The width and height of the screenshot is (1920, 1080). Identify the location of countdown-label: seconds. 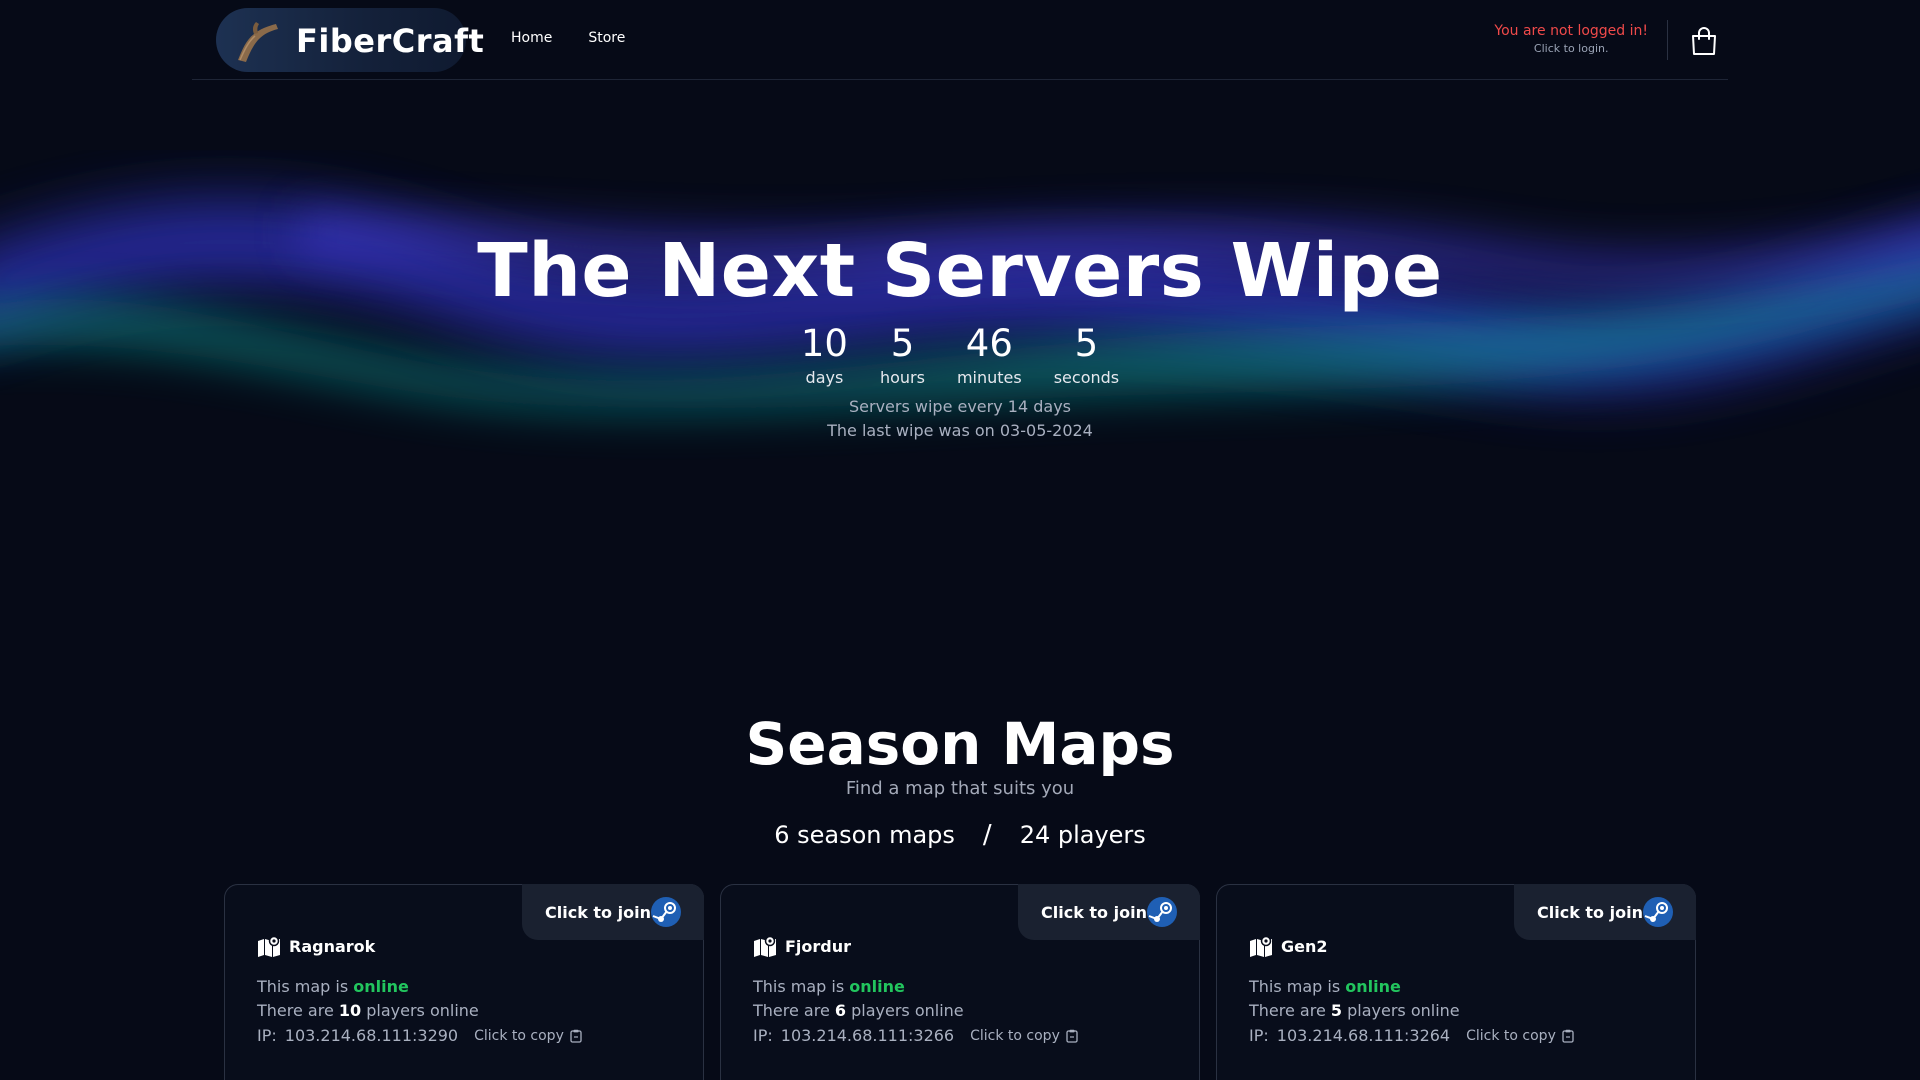
(1086, 377).